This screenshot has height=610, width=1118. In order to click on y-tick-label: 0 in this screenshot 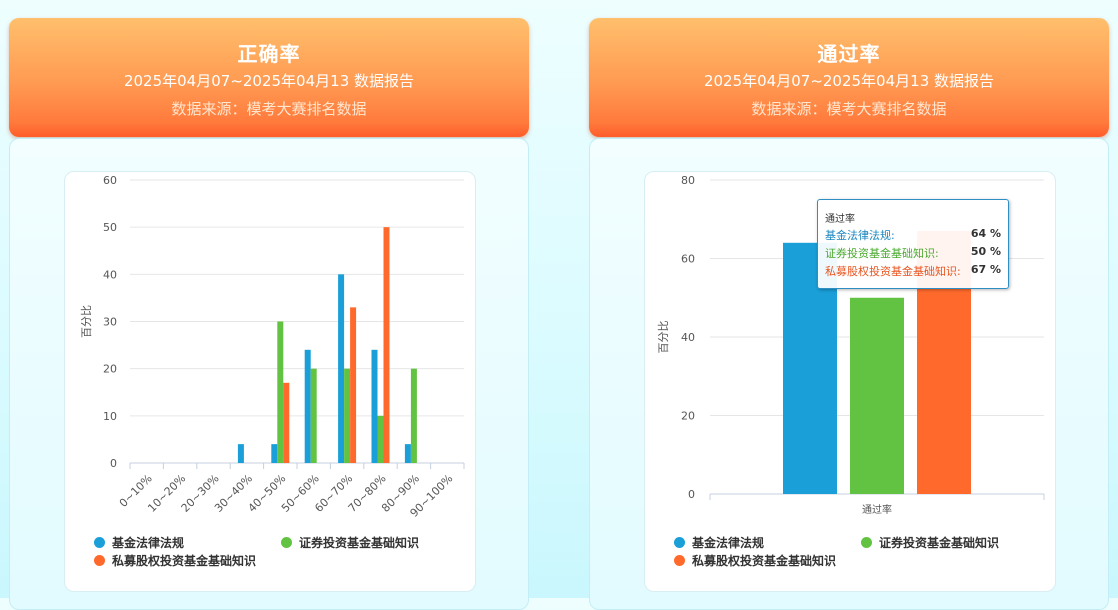, I will do `click(113, 463)`.